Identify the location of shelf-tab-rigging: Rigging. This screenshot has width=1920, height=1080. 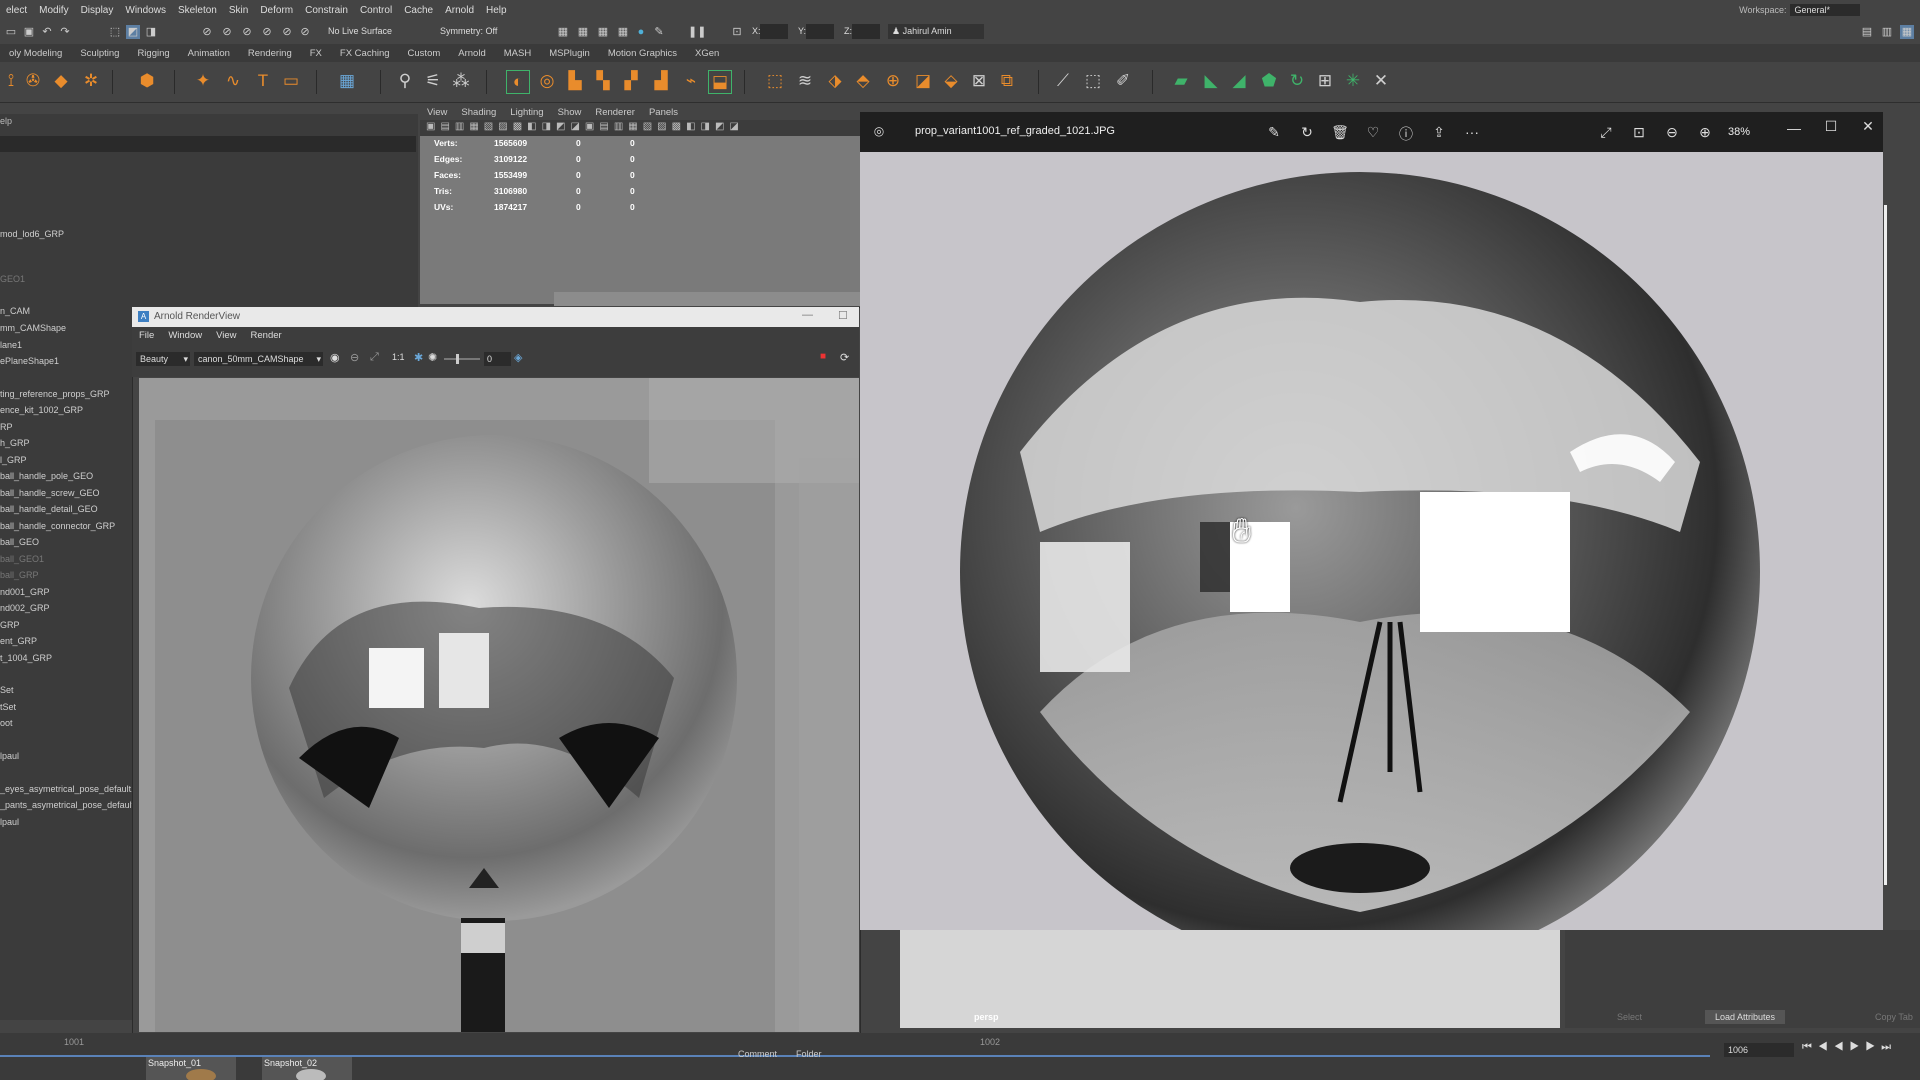
(153, 53).